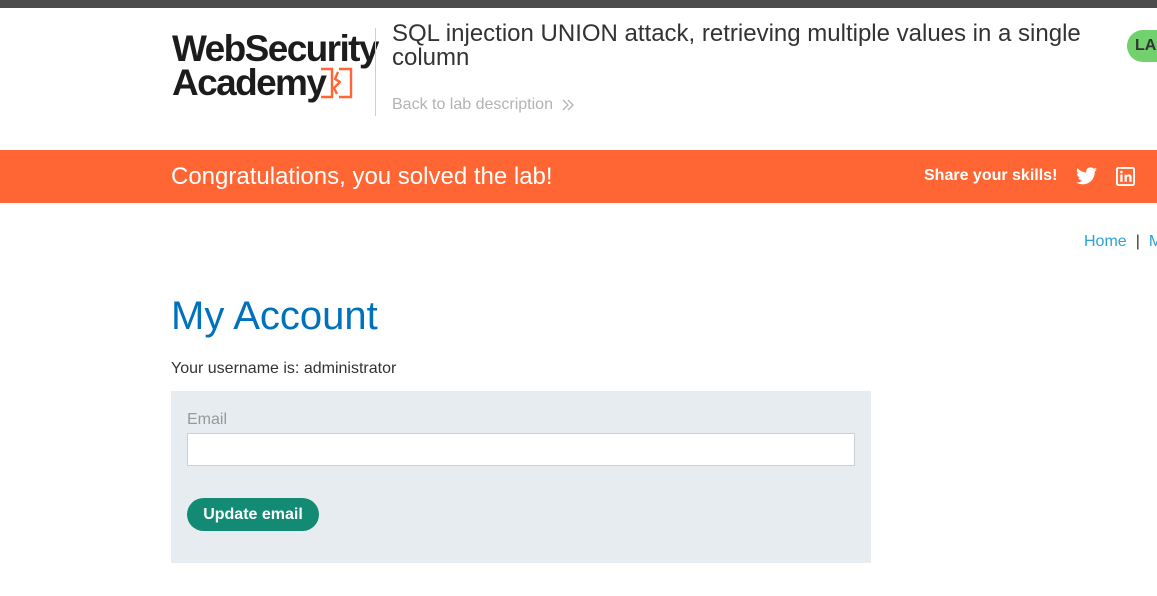 The width and height of the screenshot is (1157, 596). What do you see at coordinates (991, 175) in the screenshot?
I see `share-skills-label: Share your skills!` at bounding box center [991, 175].